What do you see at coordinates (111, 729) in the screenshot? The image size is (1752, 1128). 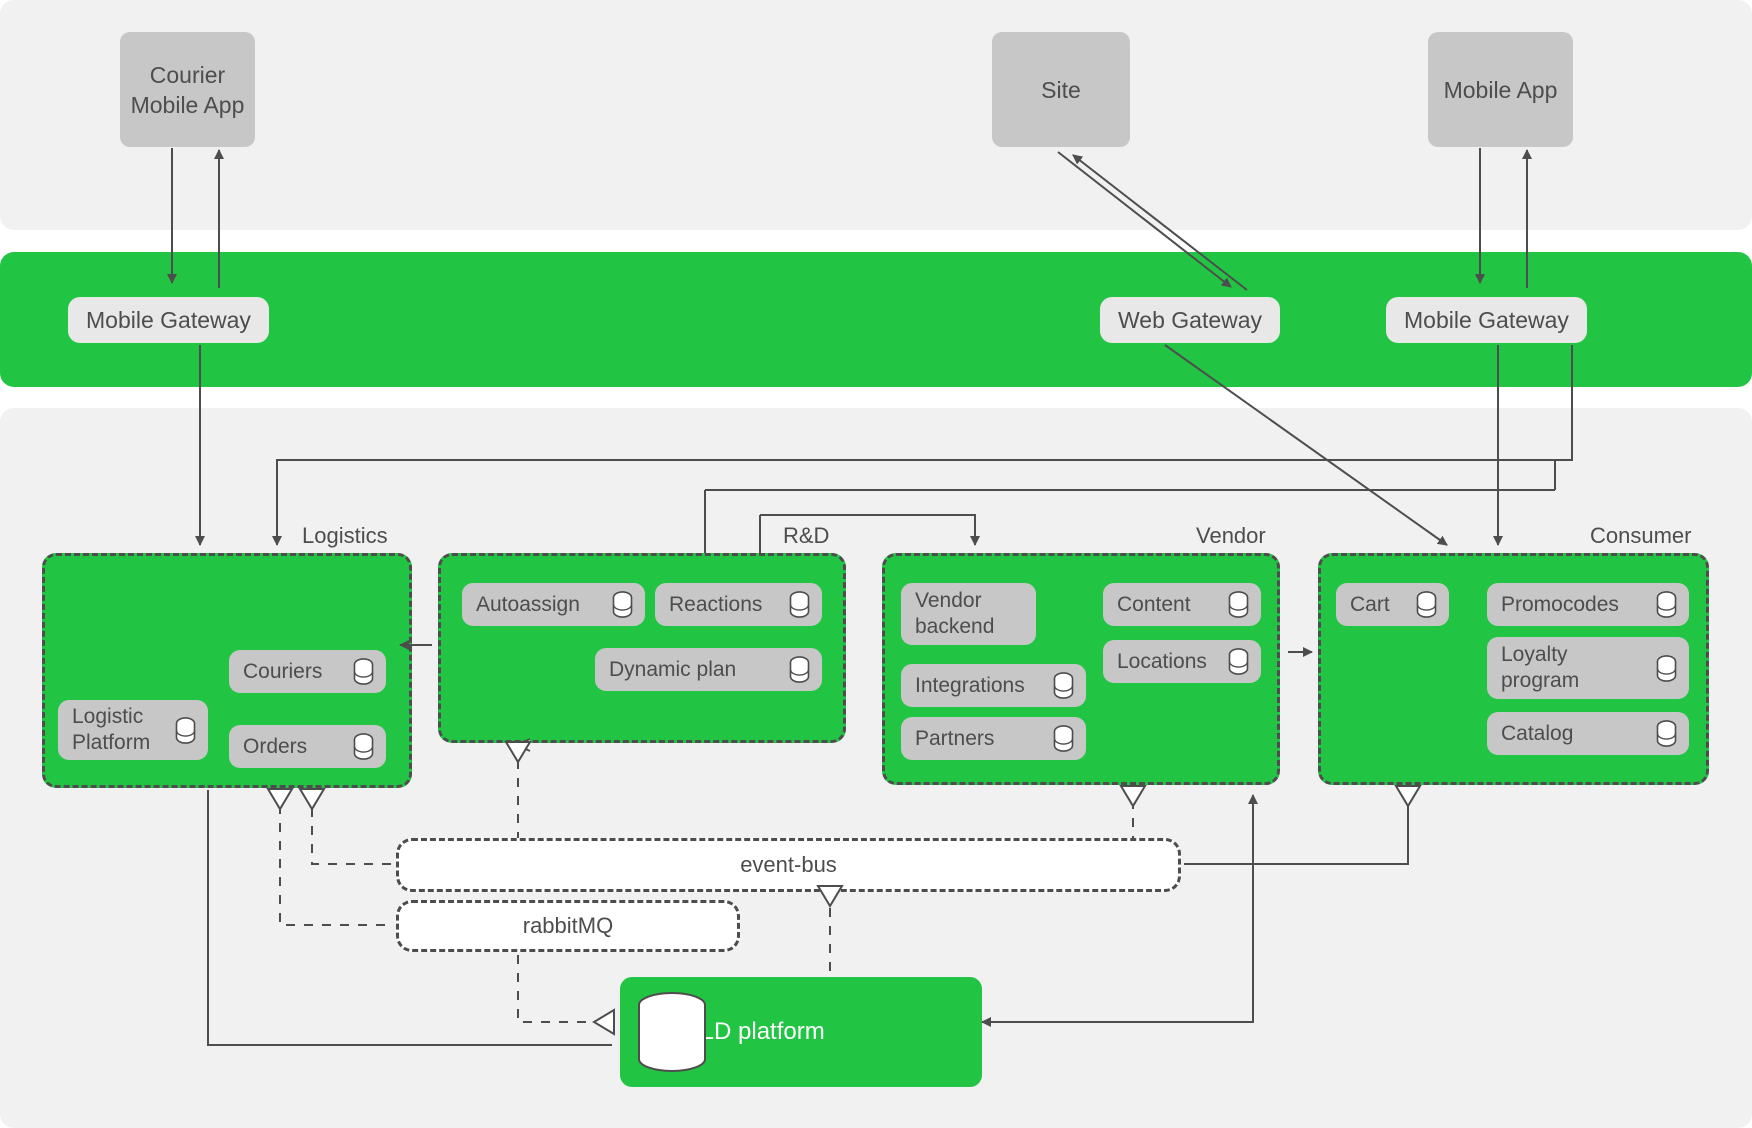 I see `service-label: Logistic Platform` at bounding box center [111, 729].